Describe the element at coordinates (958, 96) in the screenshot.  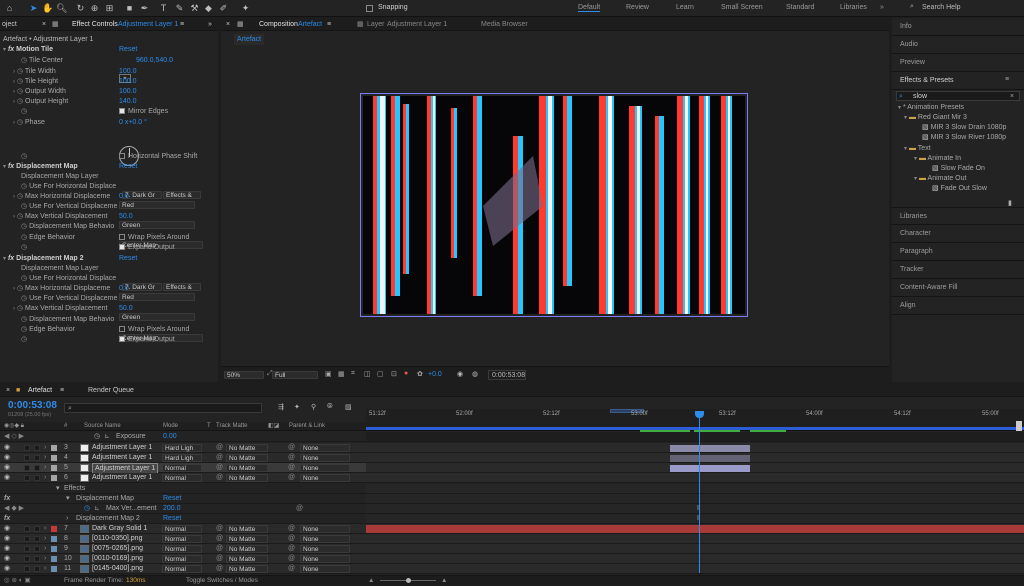
I see `effects-search-field: ⌕ slow ×` at that location.